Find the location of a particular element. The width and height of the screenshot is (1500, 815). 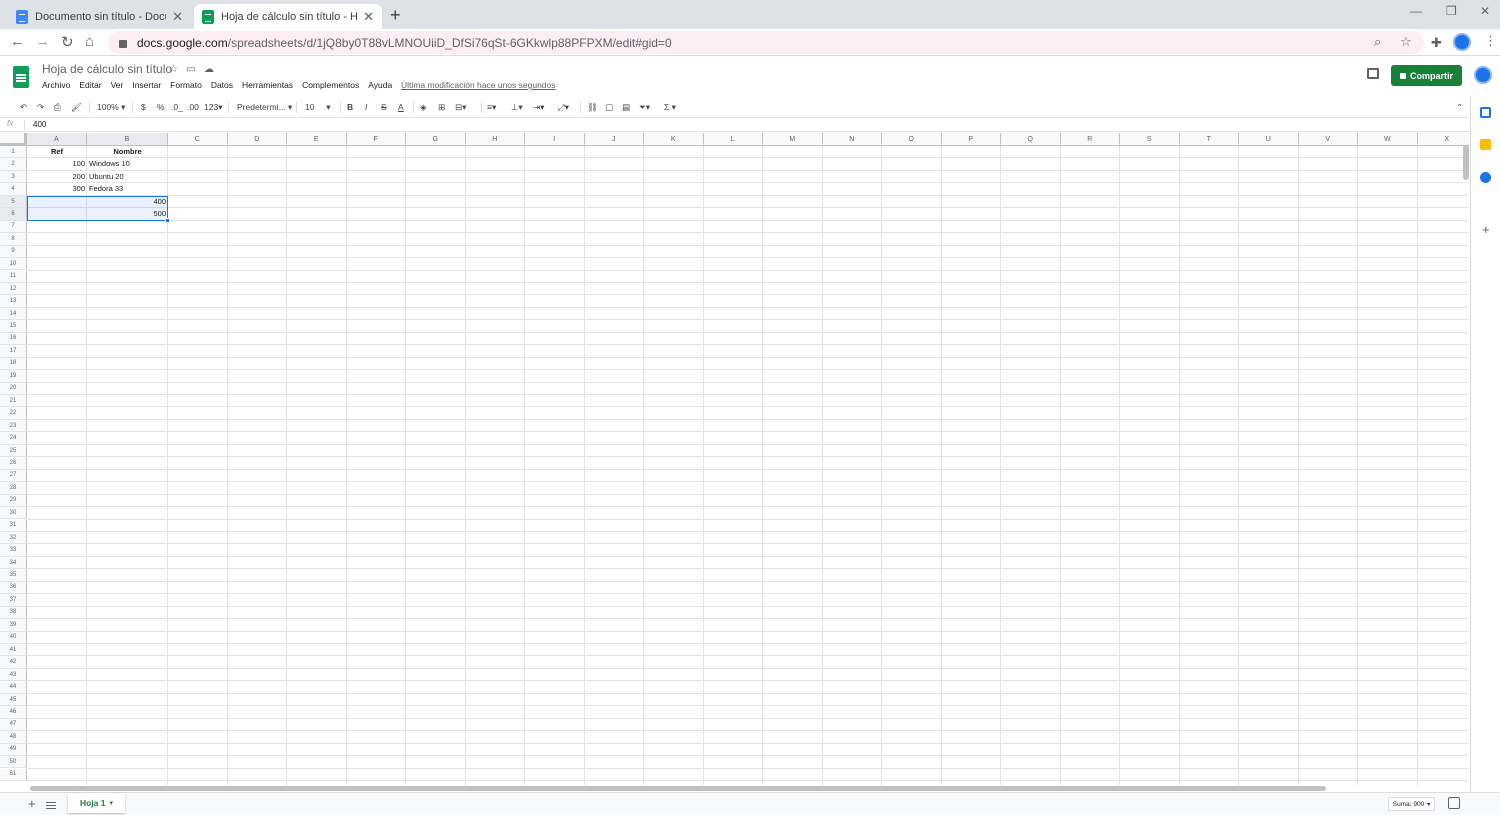

currency-format-button: $ is located at coordinates (143, 107).